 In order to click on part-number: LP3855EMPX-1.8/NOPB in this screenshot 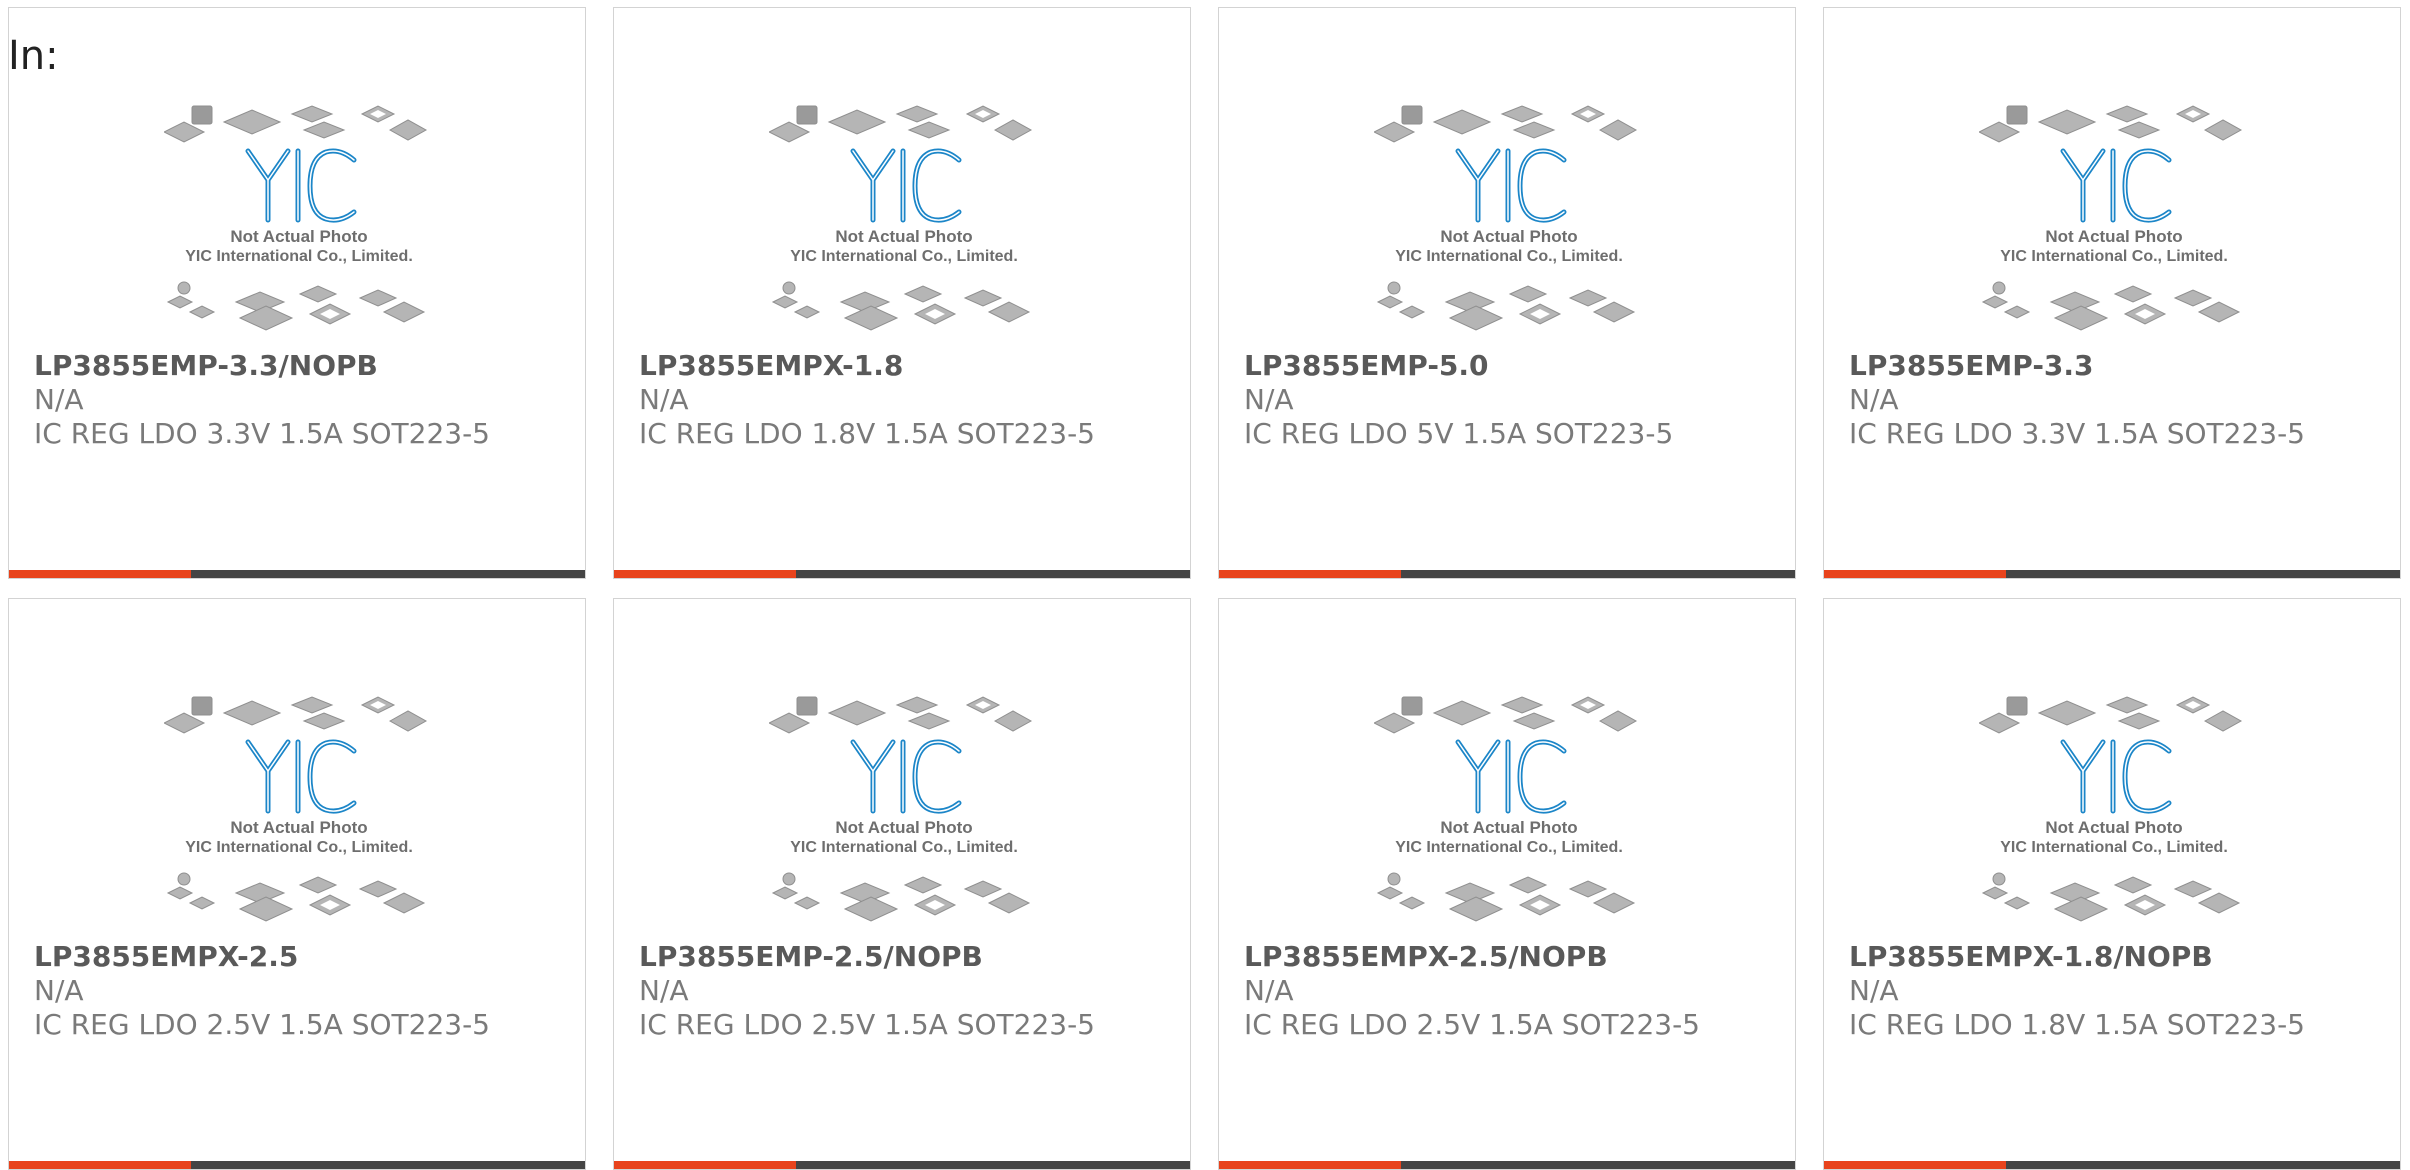, I will do `click(2119, 957)`.